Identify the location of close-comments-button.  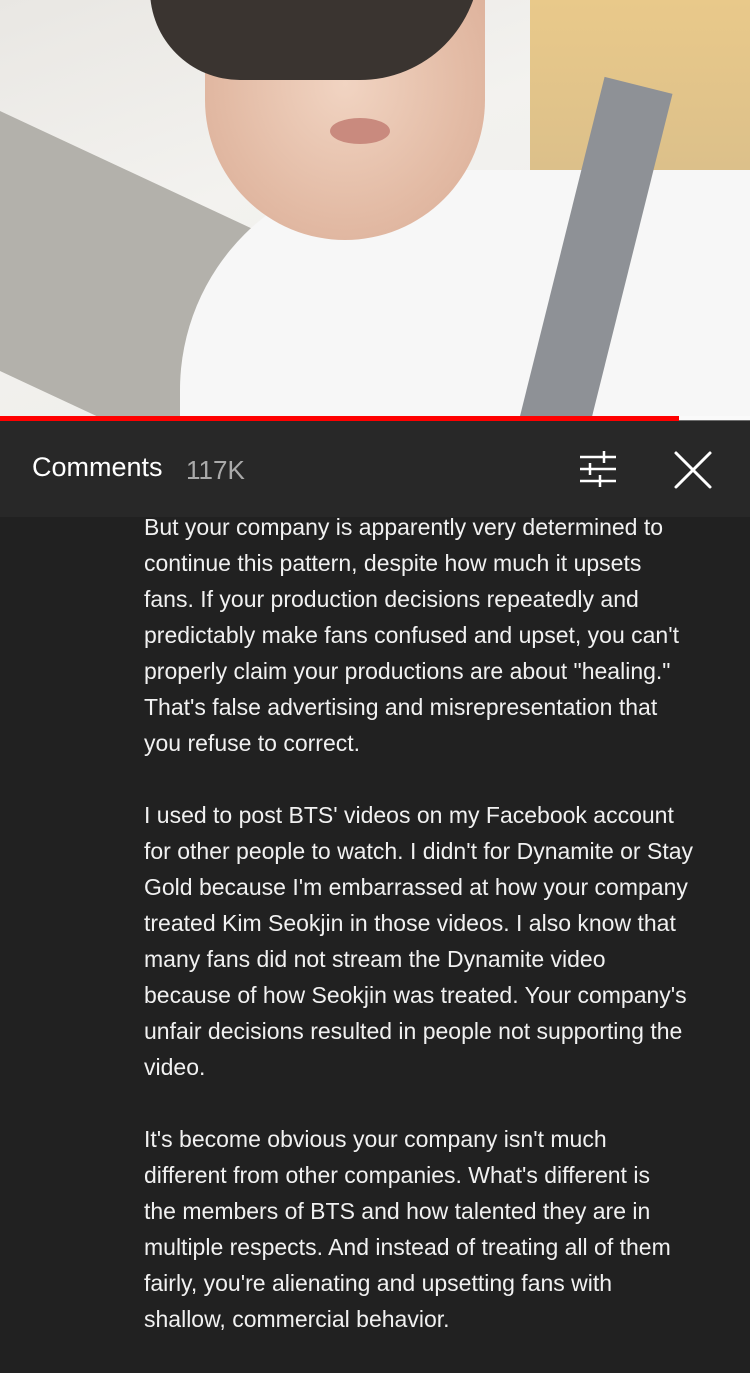
(693, 470).